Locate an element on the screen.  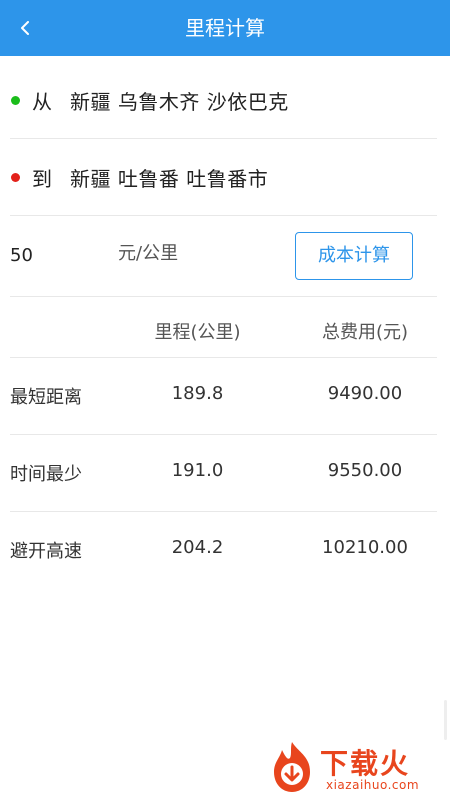
origin-label: 从 is located at coordinates (42, 102).